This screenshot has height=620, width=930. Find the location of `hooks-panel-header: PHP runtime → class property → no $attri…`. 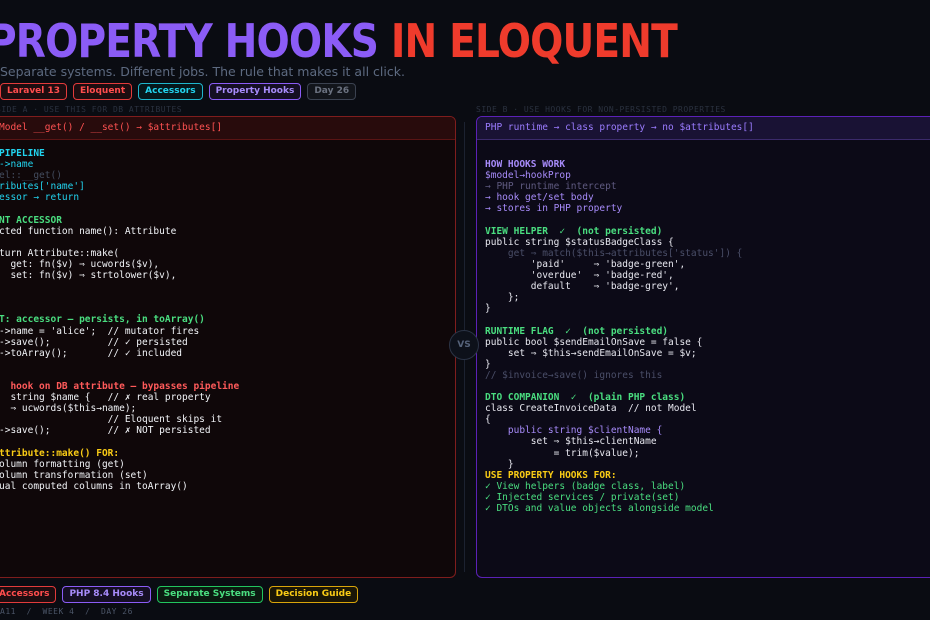

hooks-panel-header: PHP runtime → class property → no $attri… is located at coordinates (703, 128).